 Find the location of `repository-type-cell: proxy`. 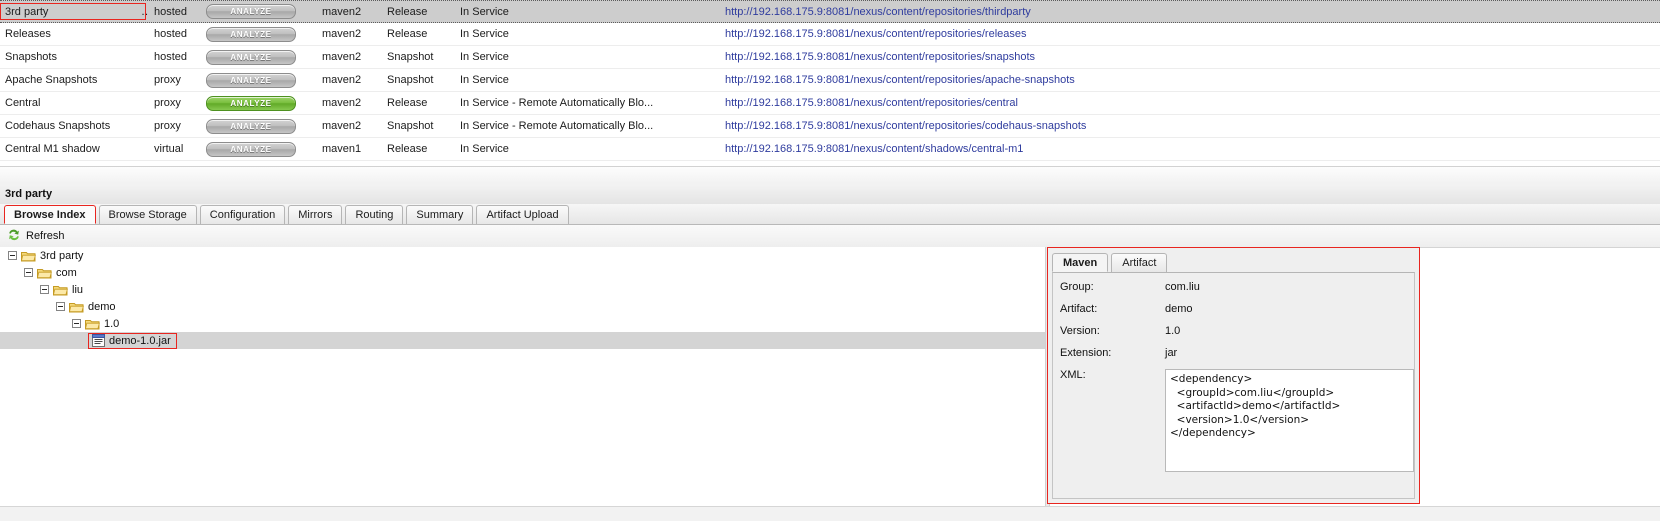

repository-type-cell: proxy is located at coordinates (167, 103).